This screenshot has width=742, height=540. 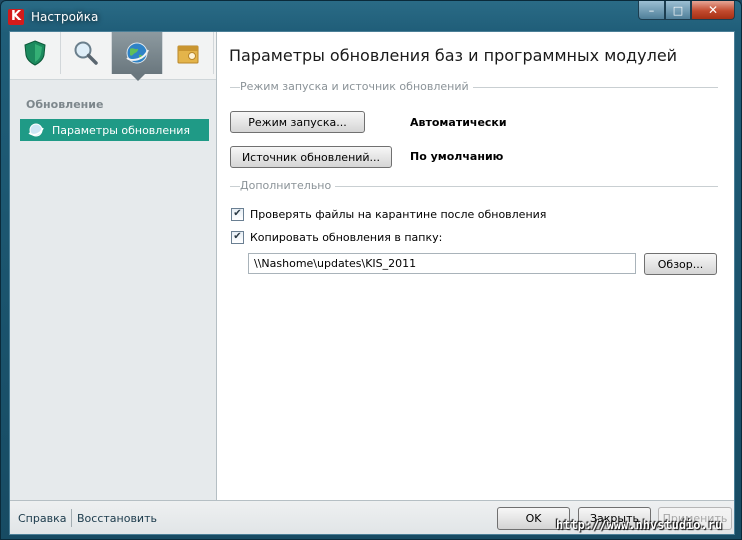 I want to click on category-update, so click(x=137, y=56).